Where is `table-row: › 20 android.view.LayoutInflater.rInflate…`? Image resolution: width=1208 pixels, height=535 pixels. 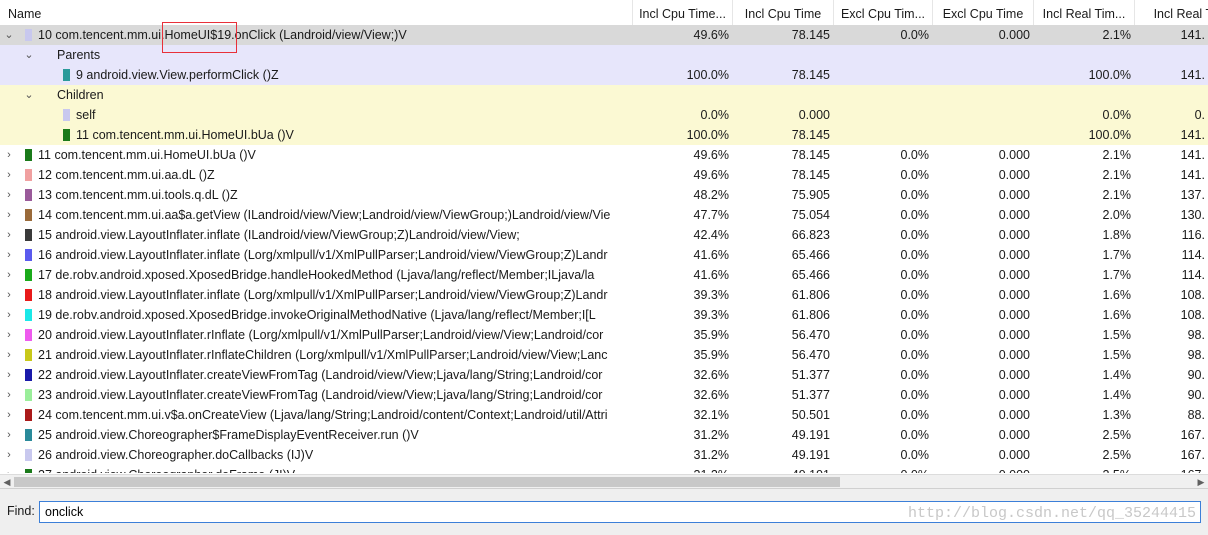
table-row: › 20 android.view.LayoutInflater.rInflate… is located at coordinates (604, 335).